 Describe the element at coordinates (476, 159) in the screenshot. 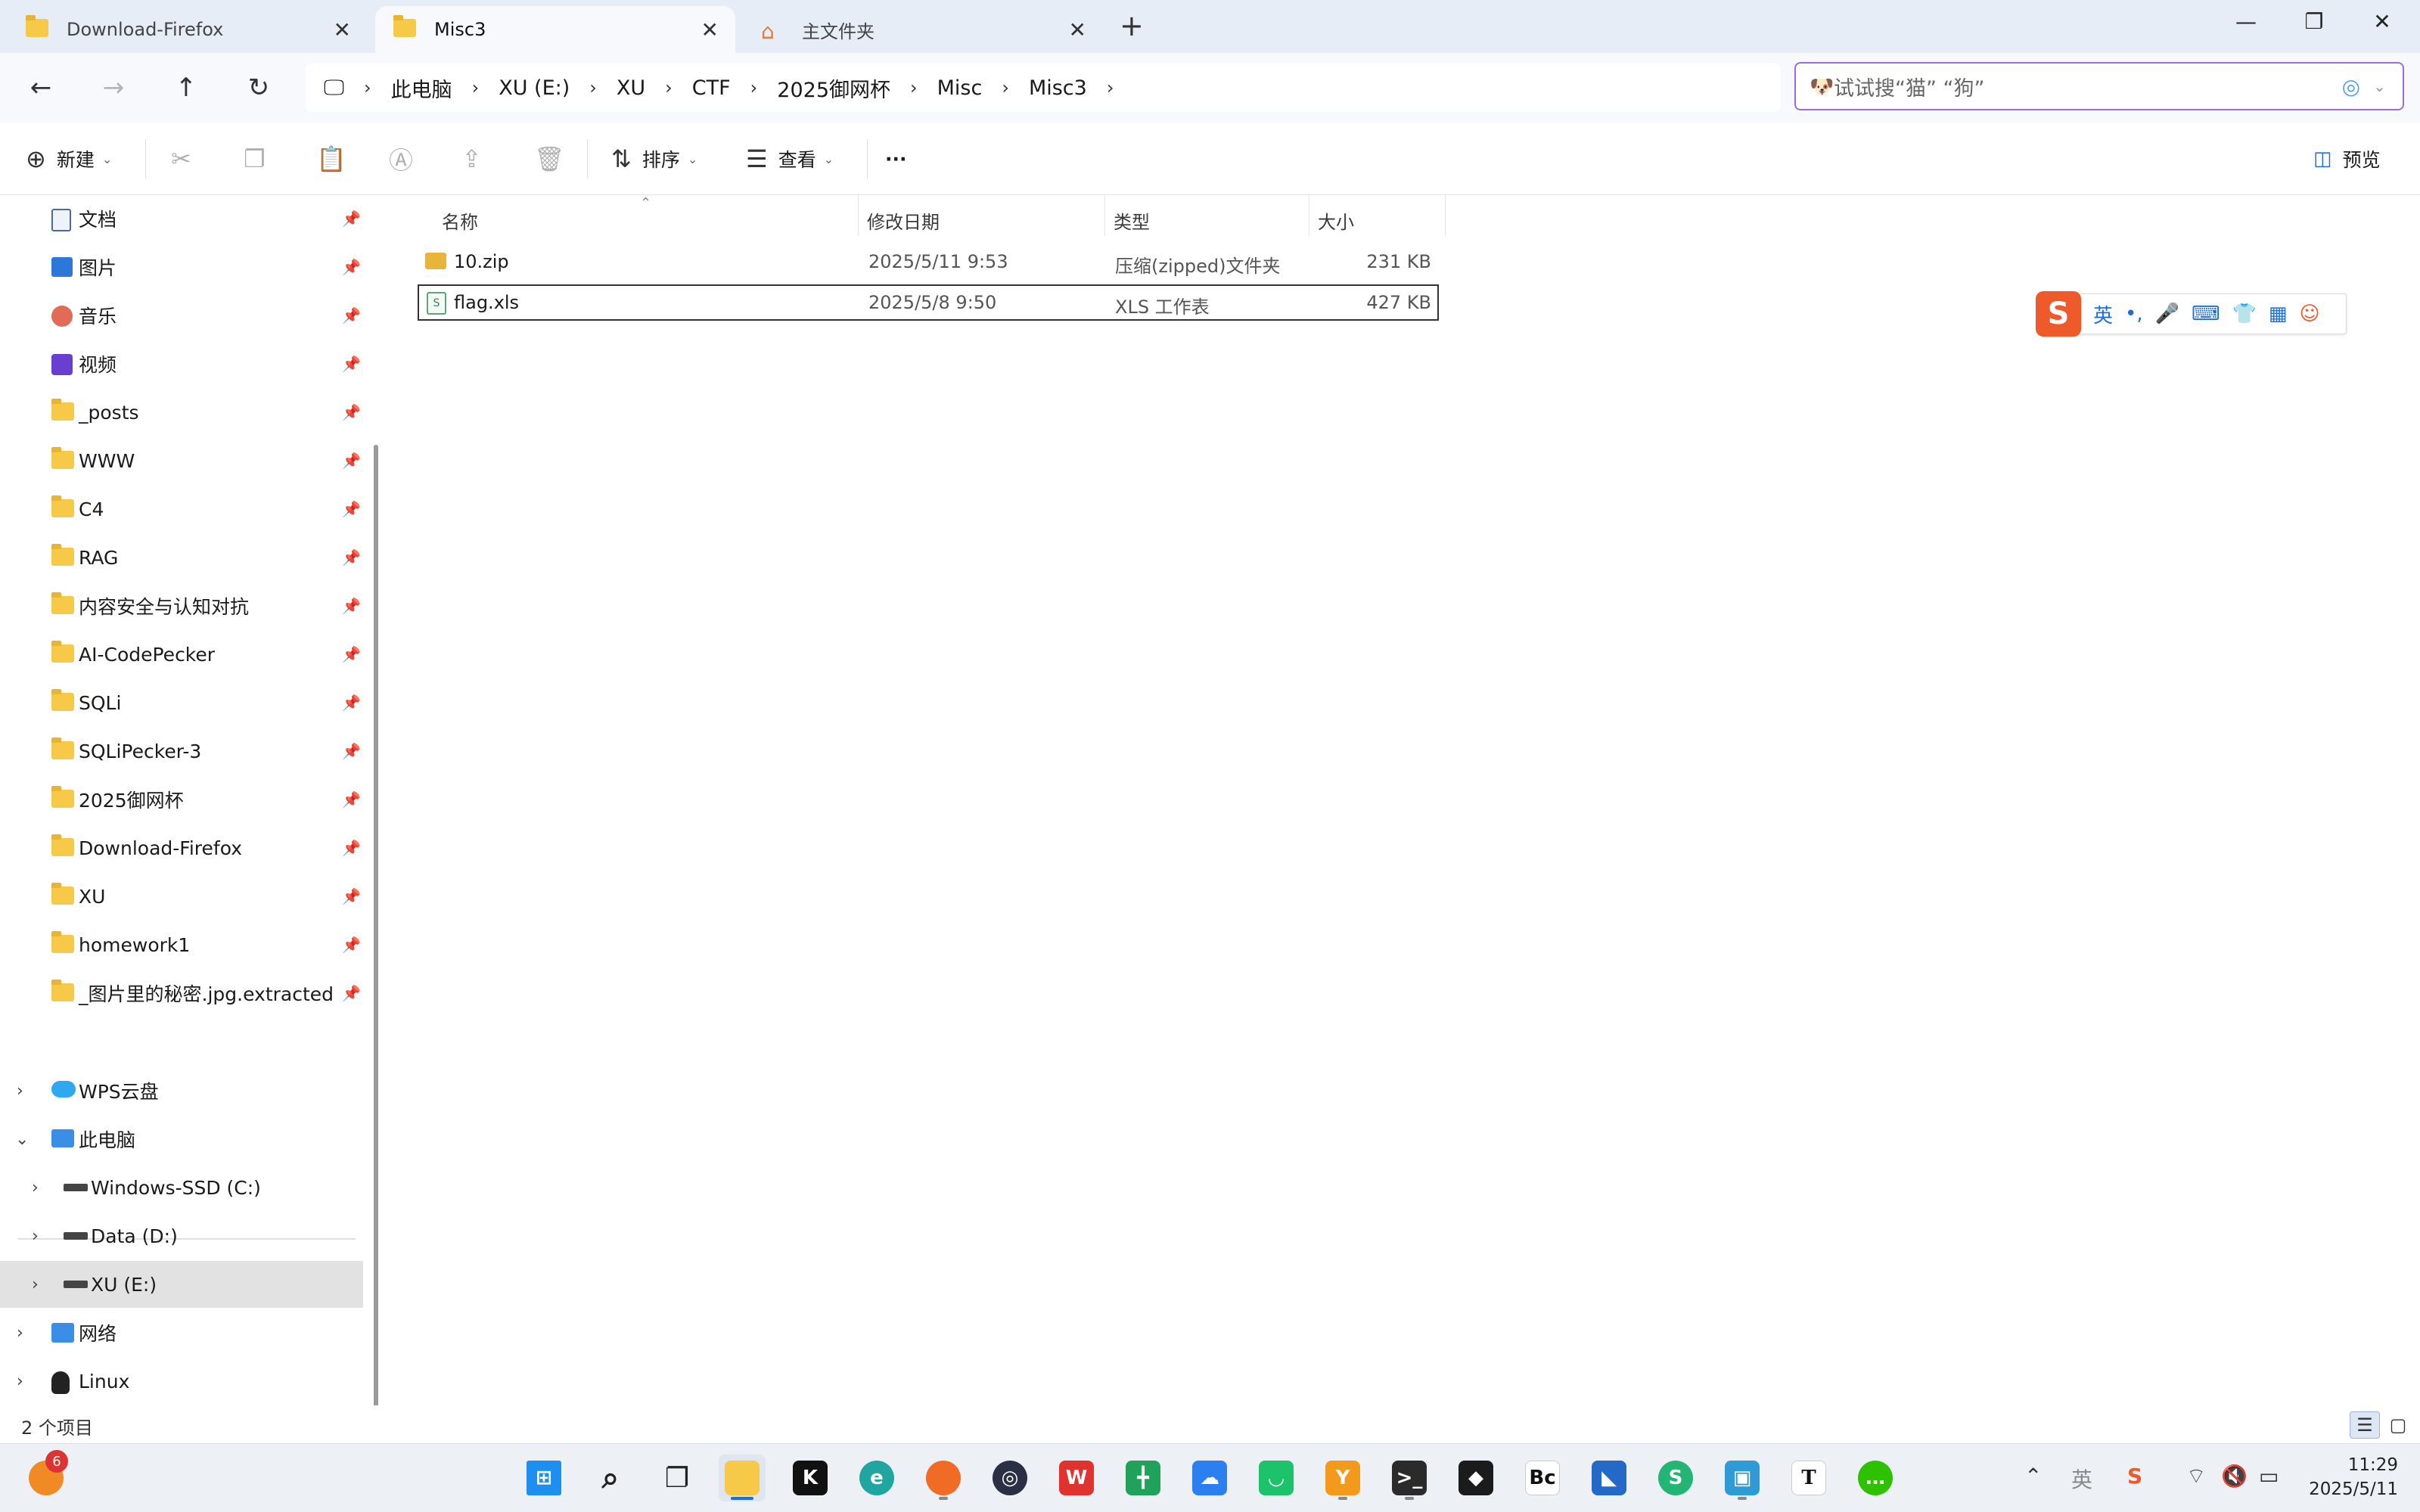

I see `share-button: ⇪` at that location.